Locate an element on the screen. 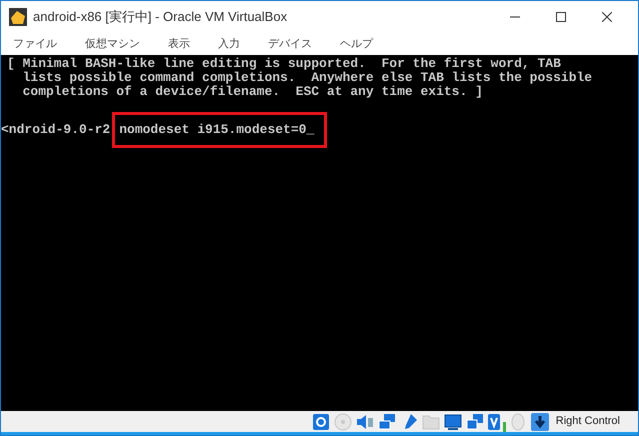 The height and width of the screenshot is (436, 639). windows-icon is located at coordinates (474, 422).